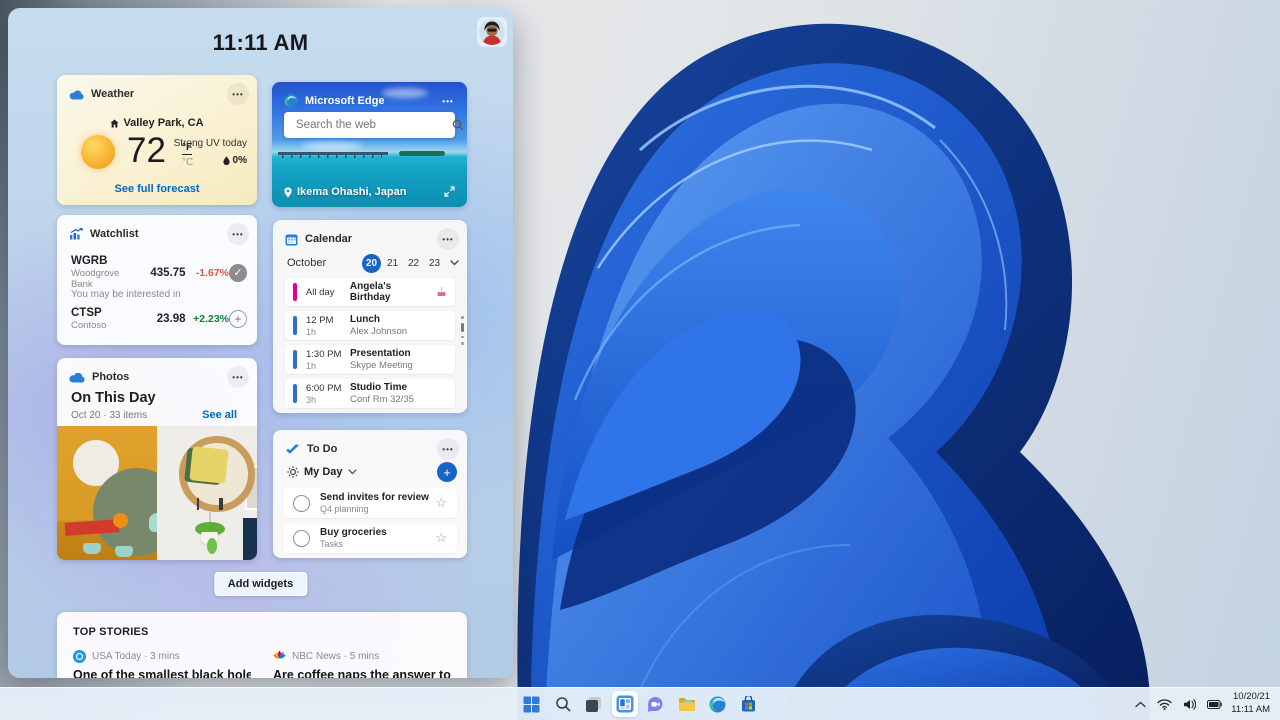 Image resolution: width=1280 pixels, height=720 pixels. I want to click on battery-icon, so click(1214, 704).